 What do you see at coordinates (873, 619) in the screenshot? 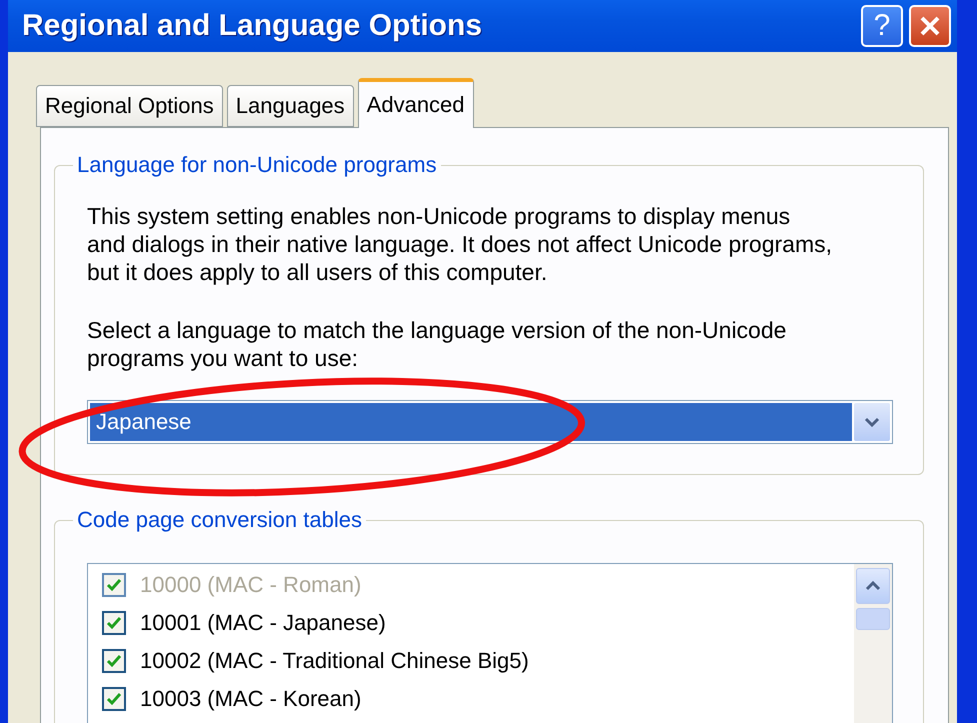
I see `scroll-thumb` at bounding box center [873, 619].